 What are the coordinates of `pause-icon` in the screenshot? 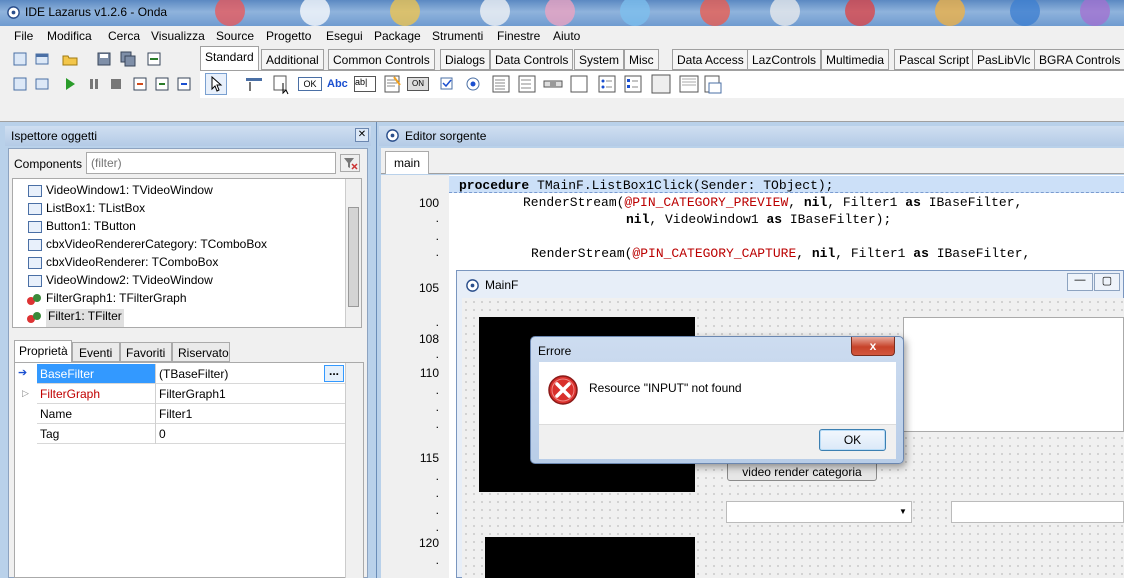 It's located at (94, 84).